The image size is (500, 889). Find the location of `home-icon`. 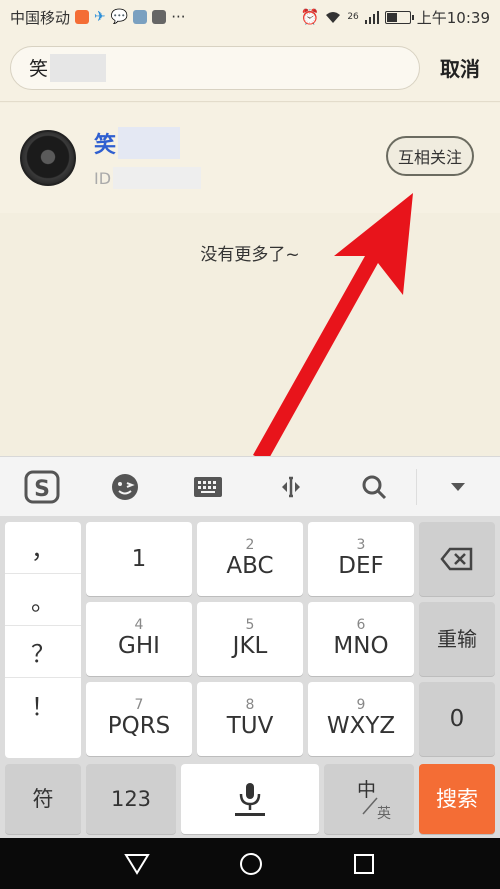

home-icon is located at coordinates (251, 864).